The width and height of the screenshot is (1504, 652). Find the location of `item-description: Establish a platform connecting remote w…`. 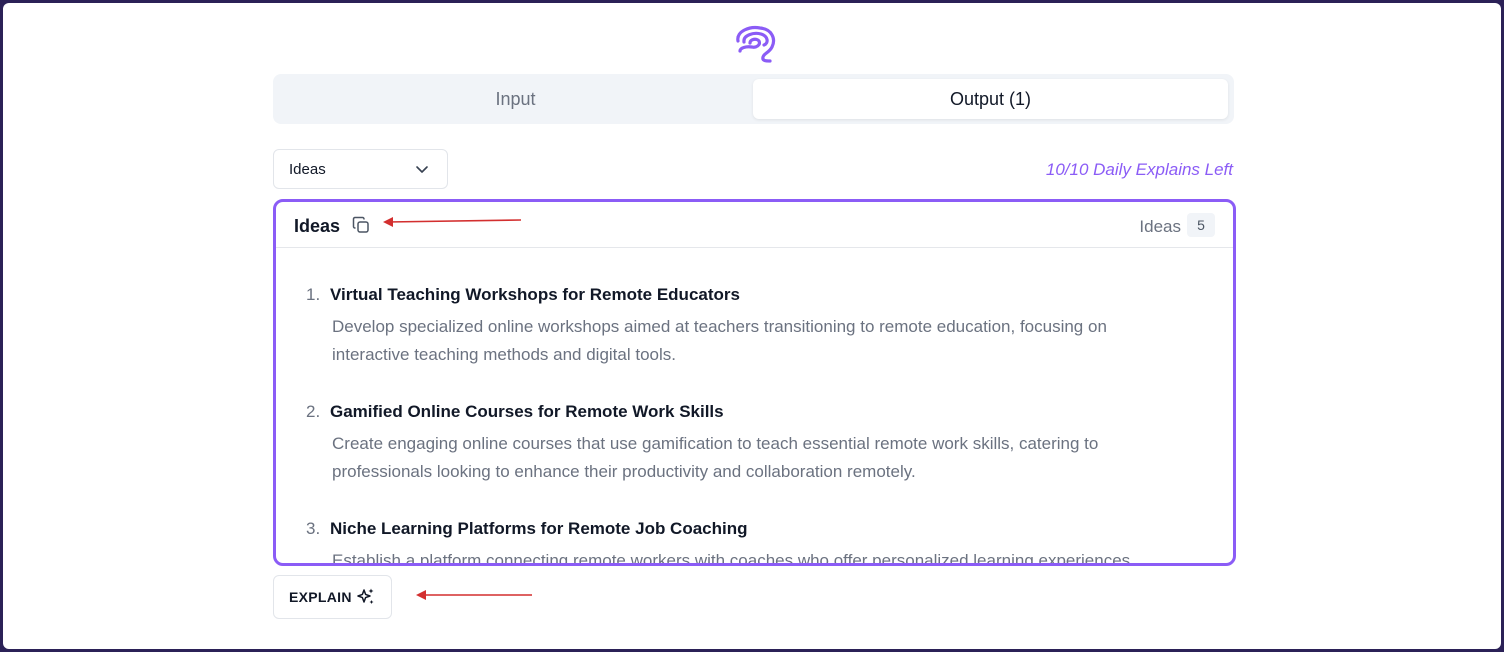

item-description: Establish a platform connecting remote w… is located at coordinates (731, 557).